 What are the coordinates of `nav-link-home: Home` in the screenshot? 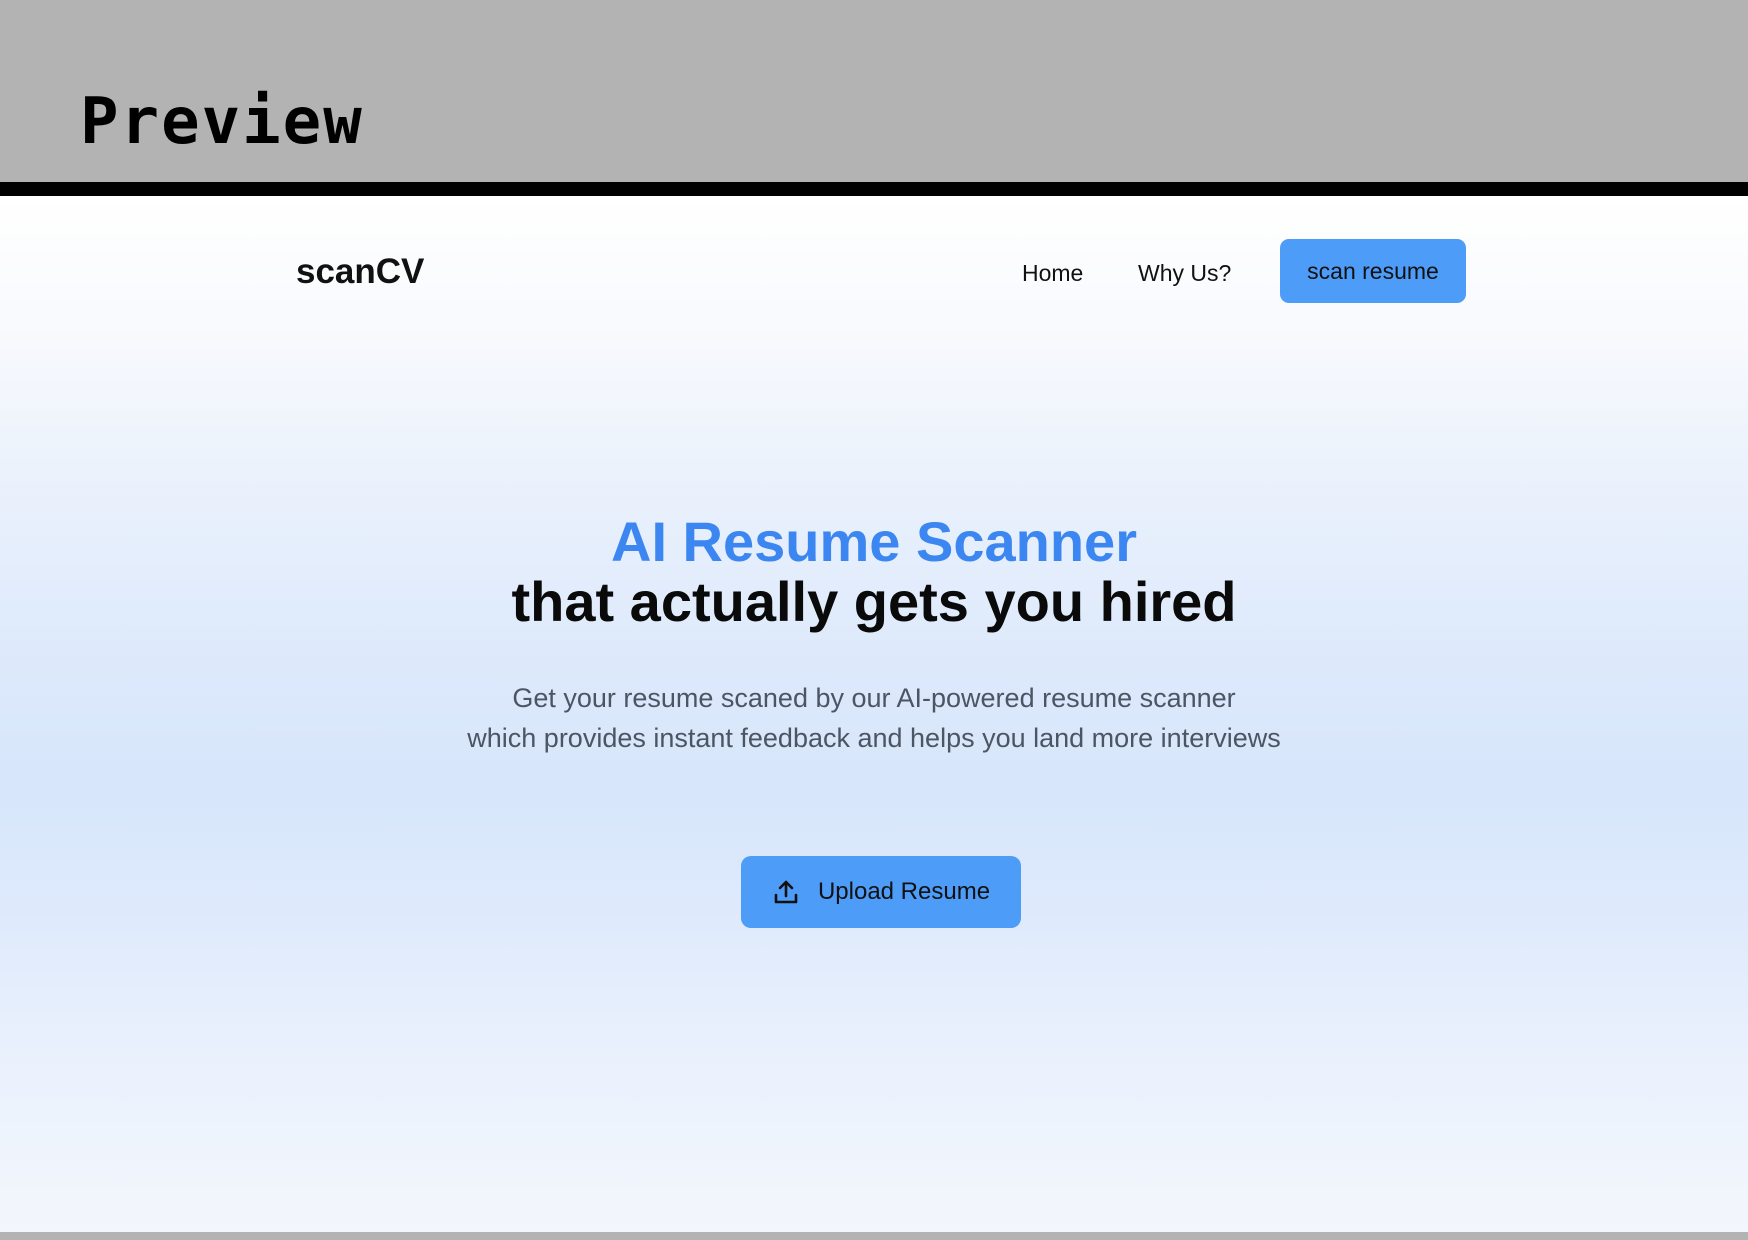 It's located at (1052, 273).